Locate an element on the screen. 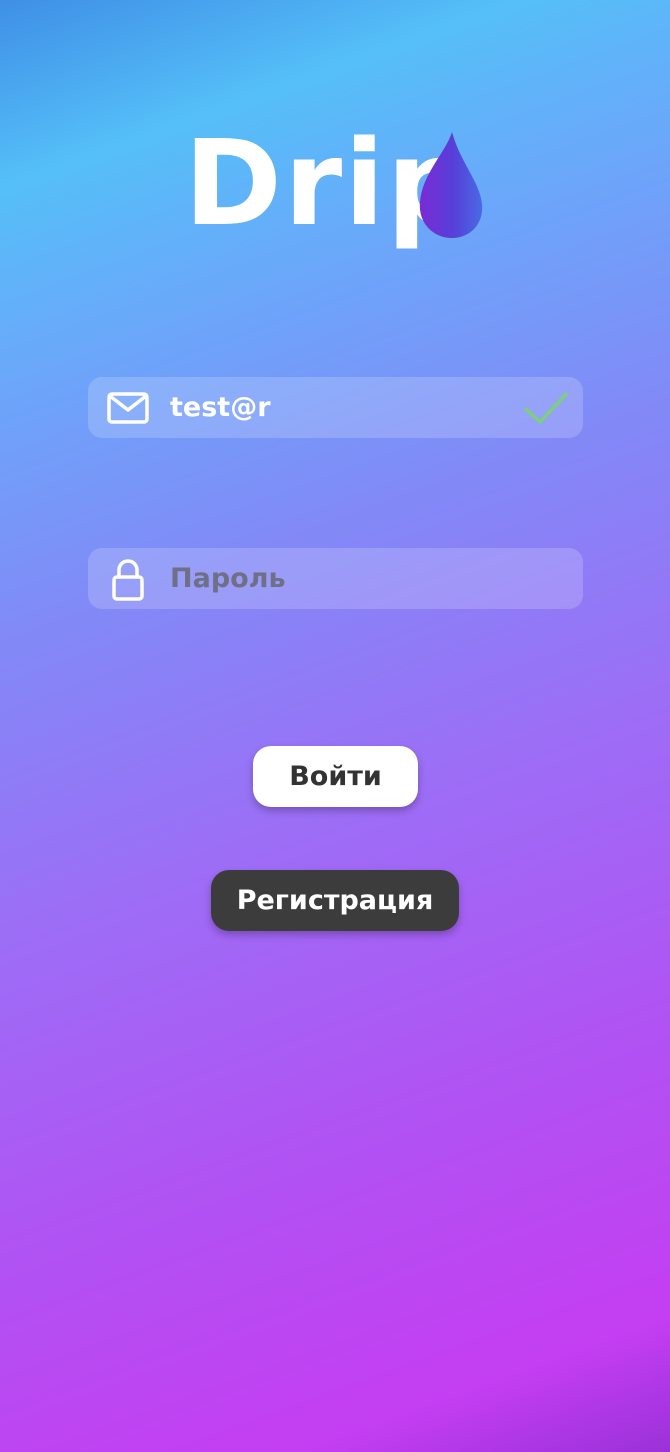 Image resolution: width=670 pixels, height=1452 pixels. checkmark-icon is located at coordinates (546, 408).